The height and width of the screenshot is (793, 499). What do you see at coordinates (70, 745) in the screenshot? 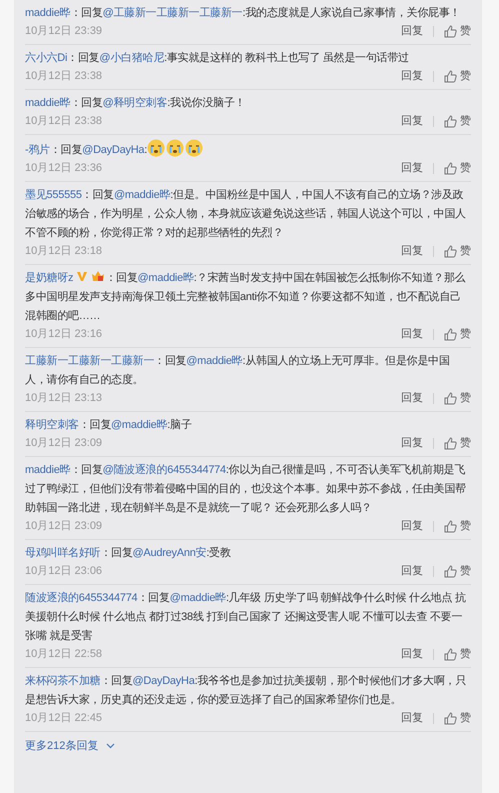
I see `more-replies-link: 更多212条回复` at bounding box center [70, 745].